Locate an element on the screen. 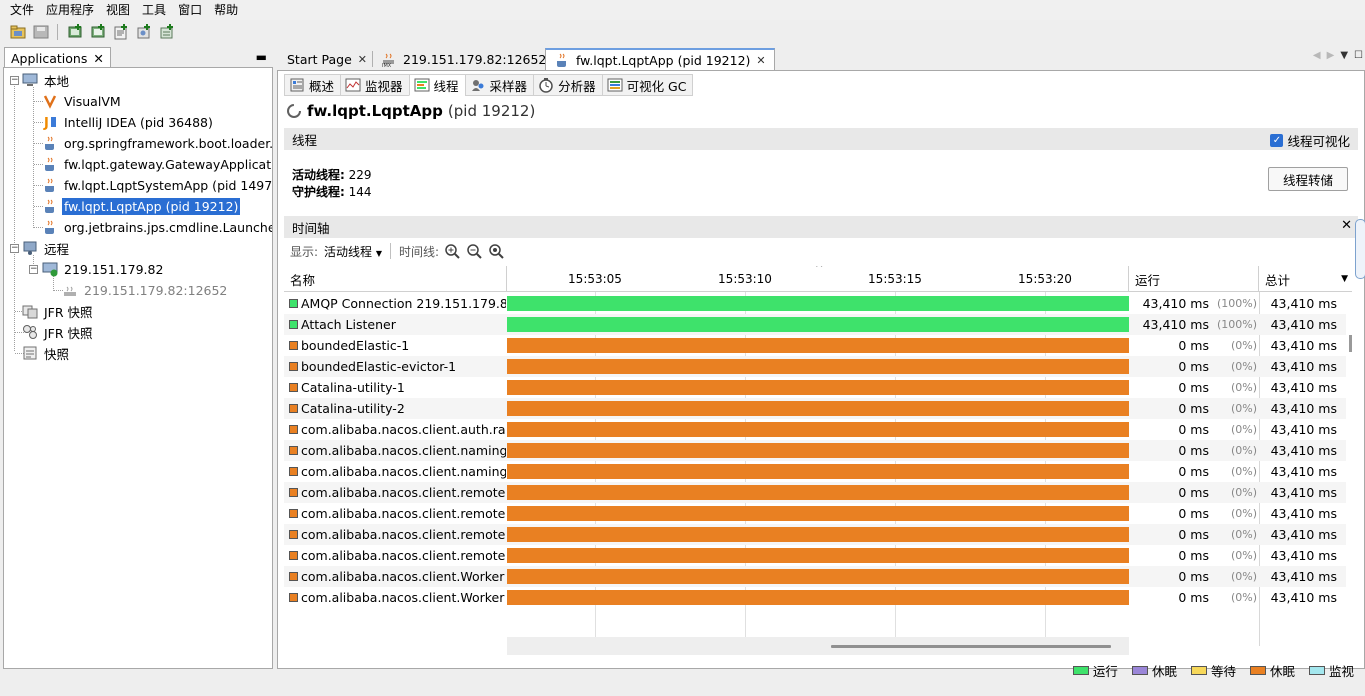  tree-node-remote: 远程 is located at coordinates (46, 248).